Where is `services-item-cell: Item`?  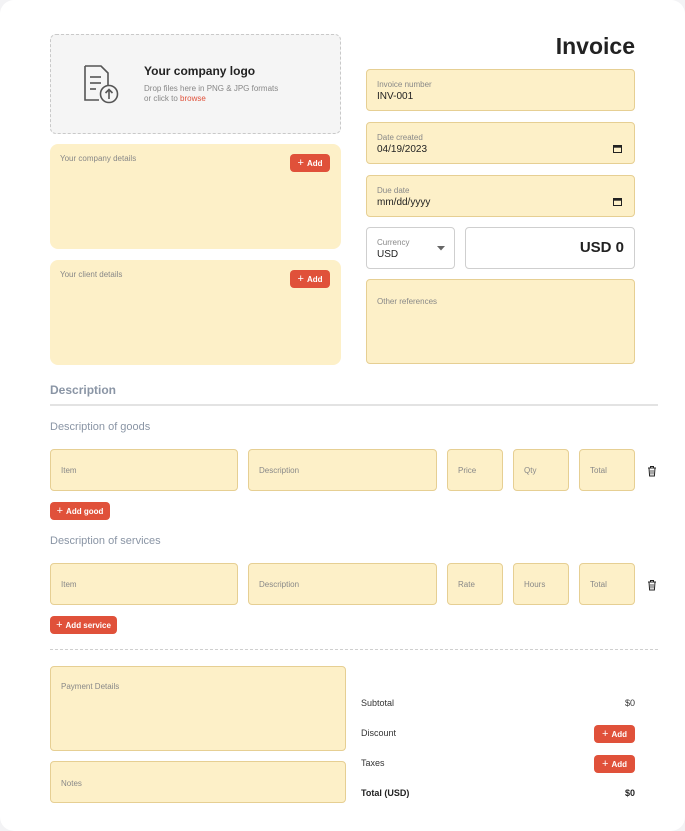
services-item-cell: Item is located at coordinates (144, 584).